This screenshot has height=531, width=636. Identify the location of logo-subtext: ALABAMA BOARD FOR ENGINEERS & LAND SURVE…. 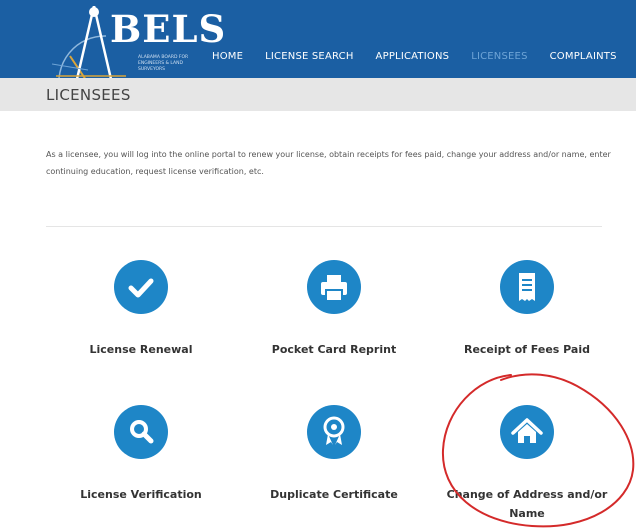
(163, 63).